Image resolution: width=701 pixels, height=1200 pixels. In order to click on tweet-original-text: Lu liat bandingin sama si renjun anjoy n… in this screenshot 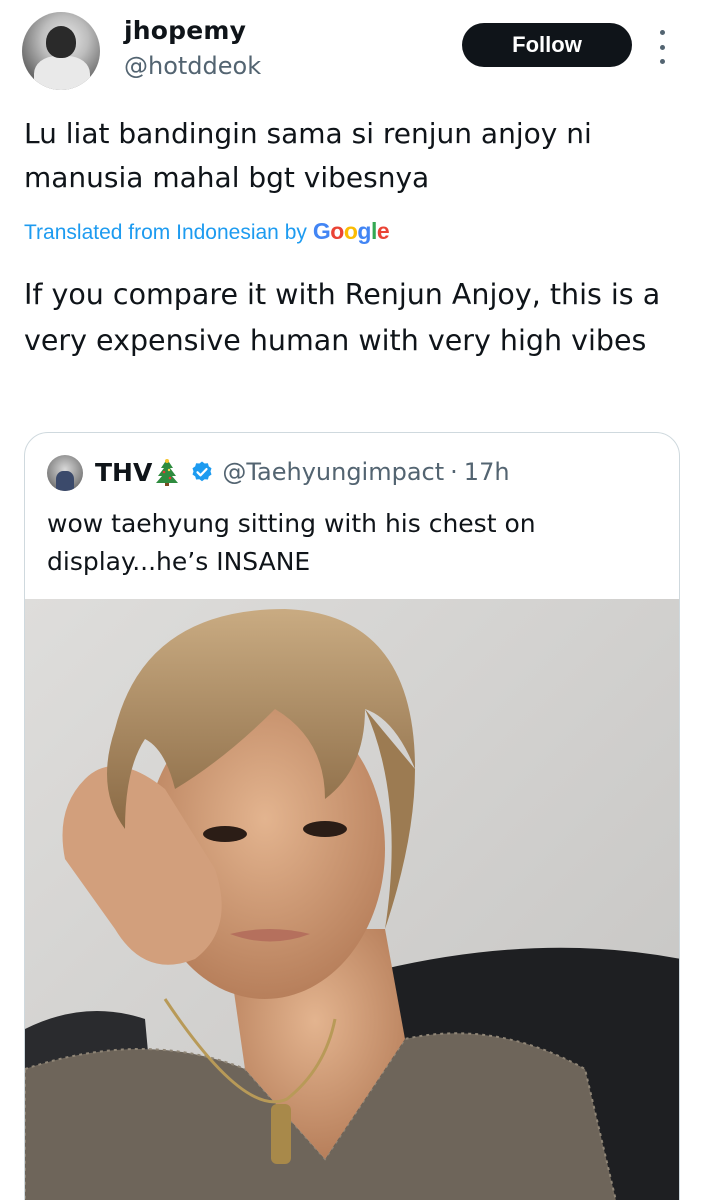, I will do `click(308, 155)`.